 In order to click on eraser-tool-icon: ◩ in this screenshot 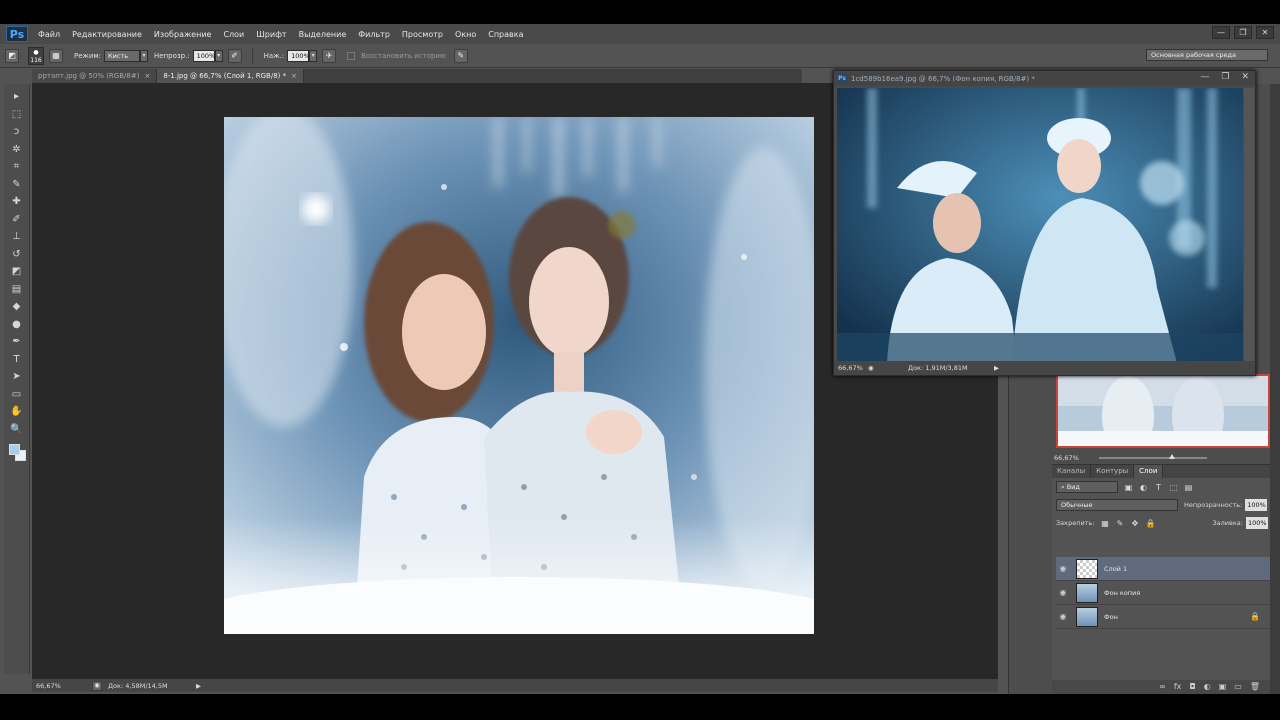, I will do `click(12, 55)`.